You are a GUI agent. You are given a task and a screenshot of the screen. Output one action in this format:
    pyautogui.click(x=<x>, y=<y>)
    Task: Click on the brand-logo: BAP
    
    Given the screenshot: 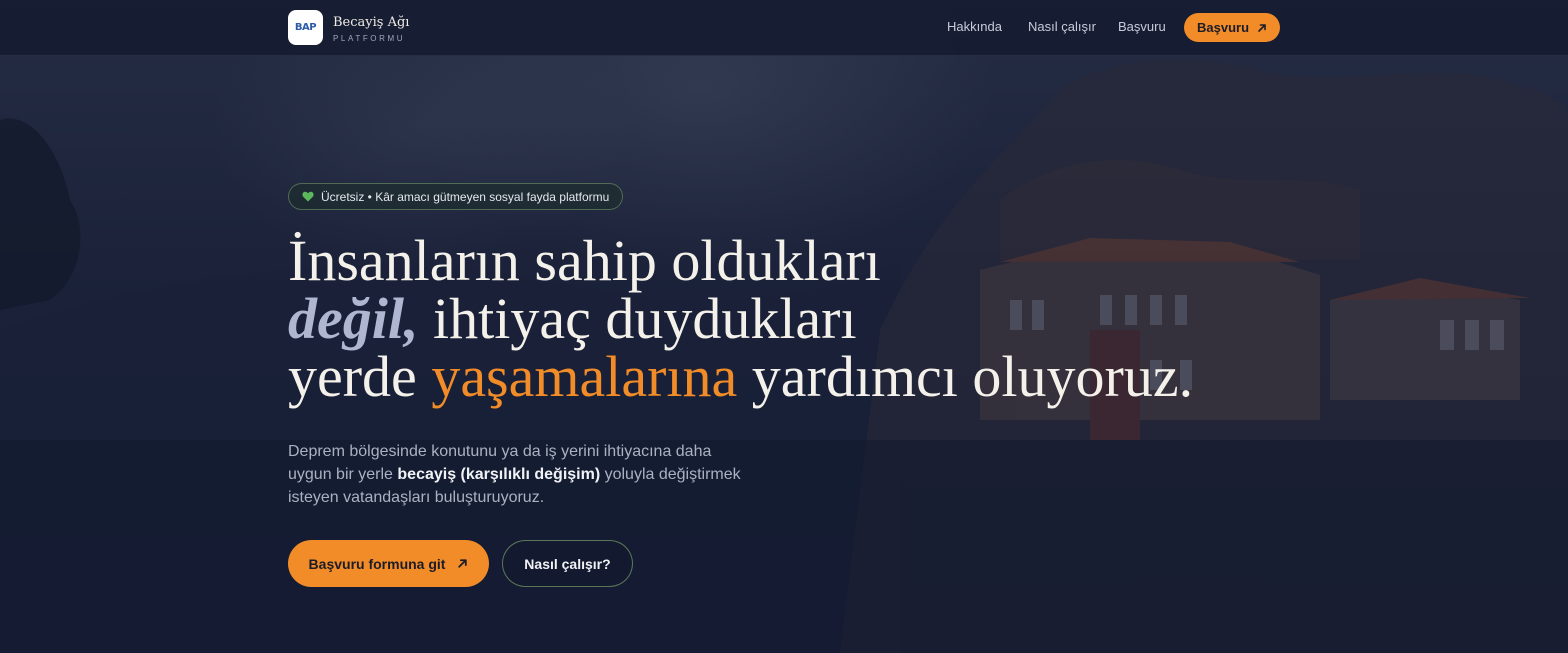 What is the action you would take?
    pyautogui.click(x=305, y=27)
    